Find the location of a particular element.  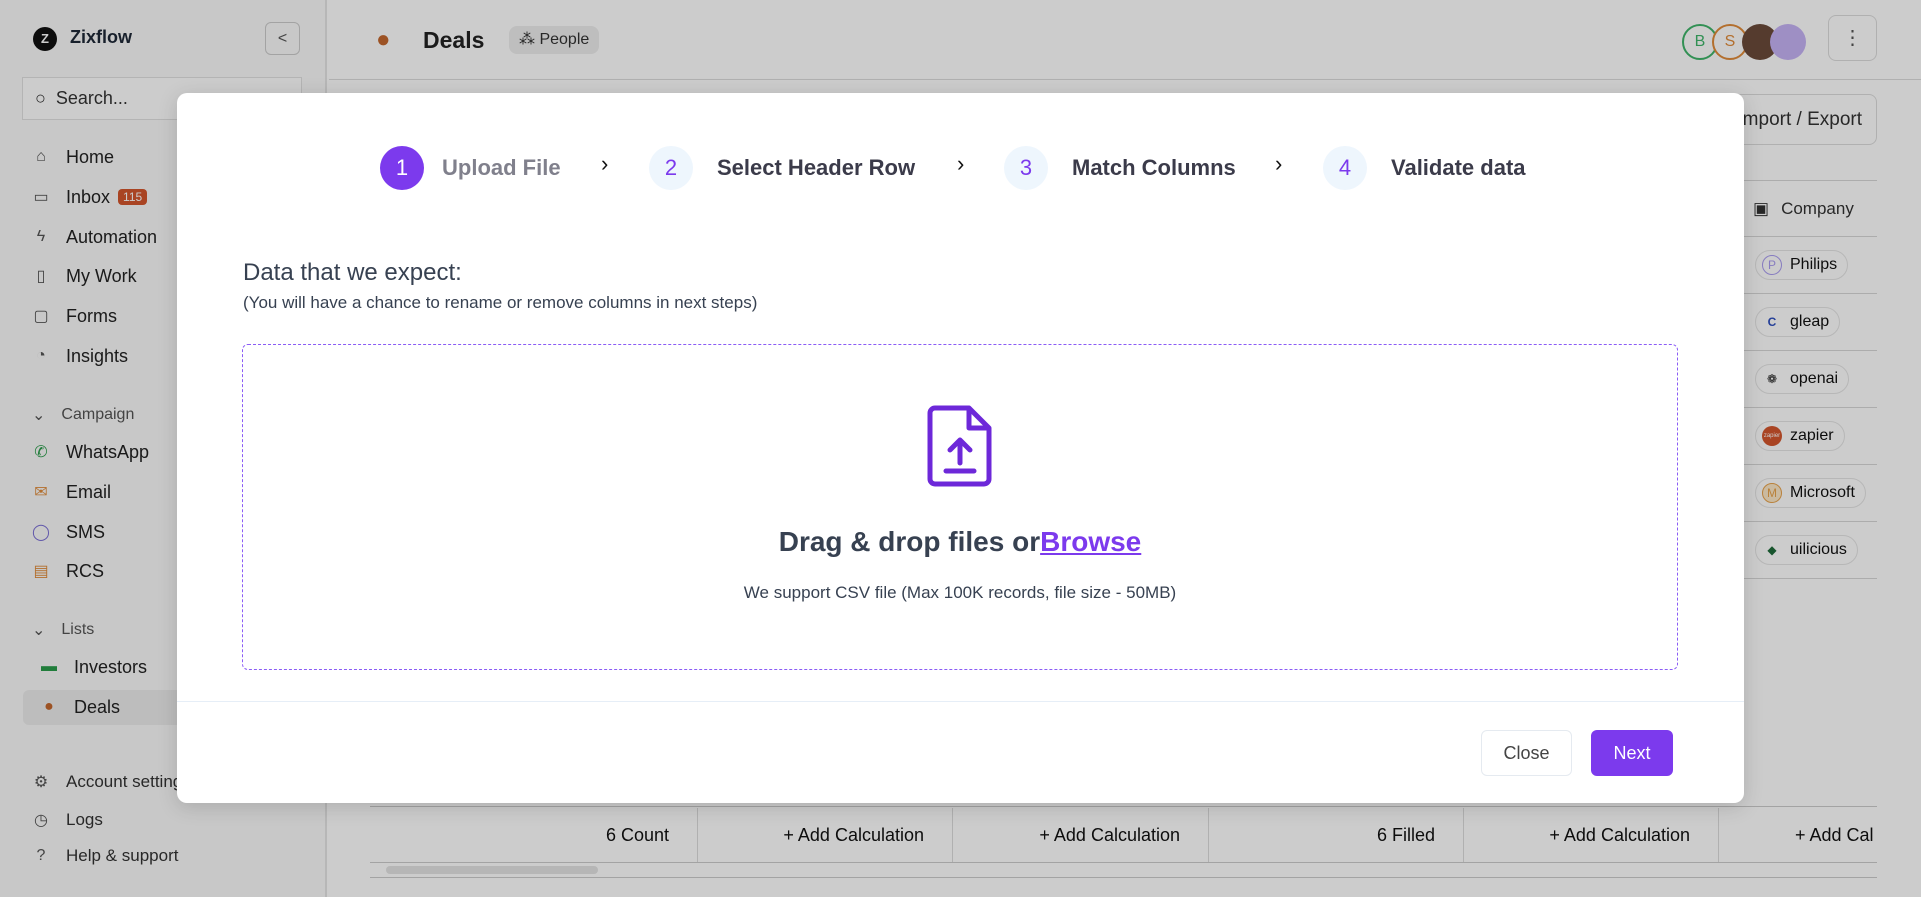

step-label: Validate data is located at coordinates (1458, 167).